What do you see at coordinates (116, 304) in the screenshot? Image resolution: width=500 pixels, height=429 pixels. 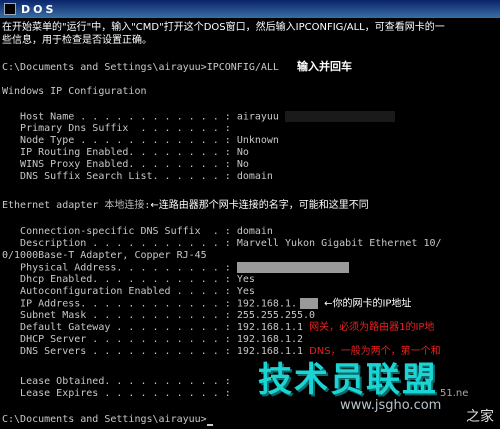 I see `ip-address-label: IP Address. . . . . . . . . . . . :` at bounding box center [116, 304].